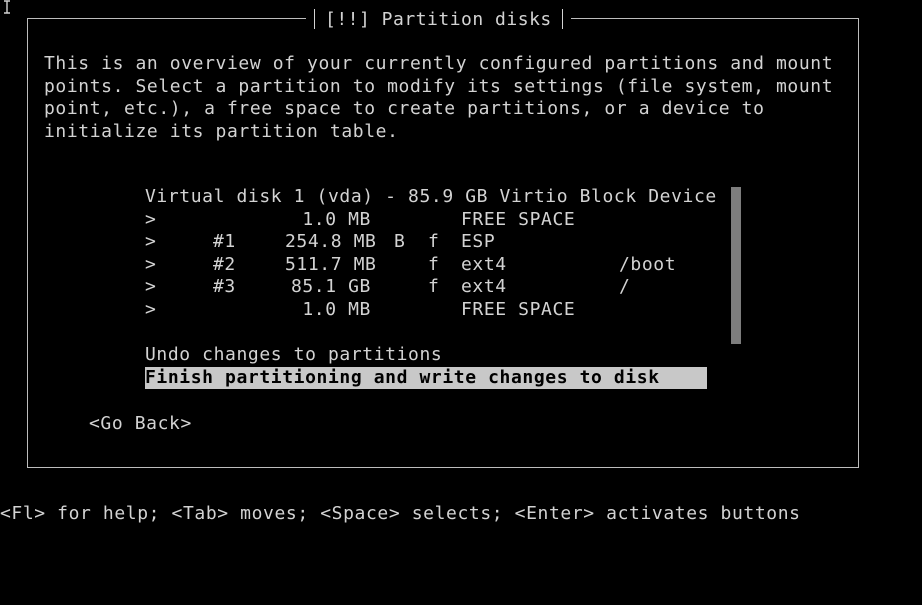 The image size is (922, 605). I want to click on dialog-title: [!!] Partition disks, so click(438, 19).